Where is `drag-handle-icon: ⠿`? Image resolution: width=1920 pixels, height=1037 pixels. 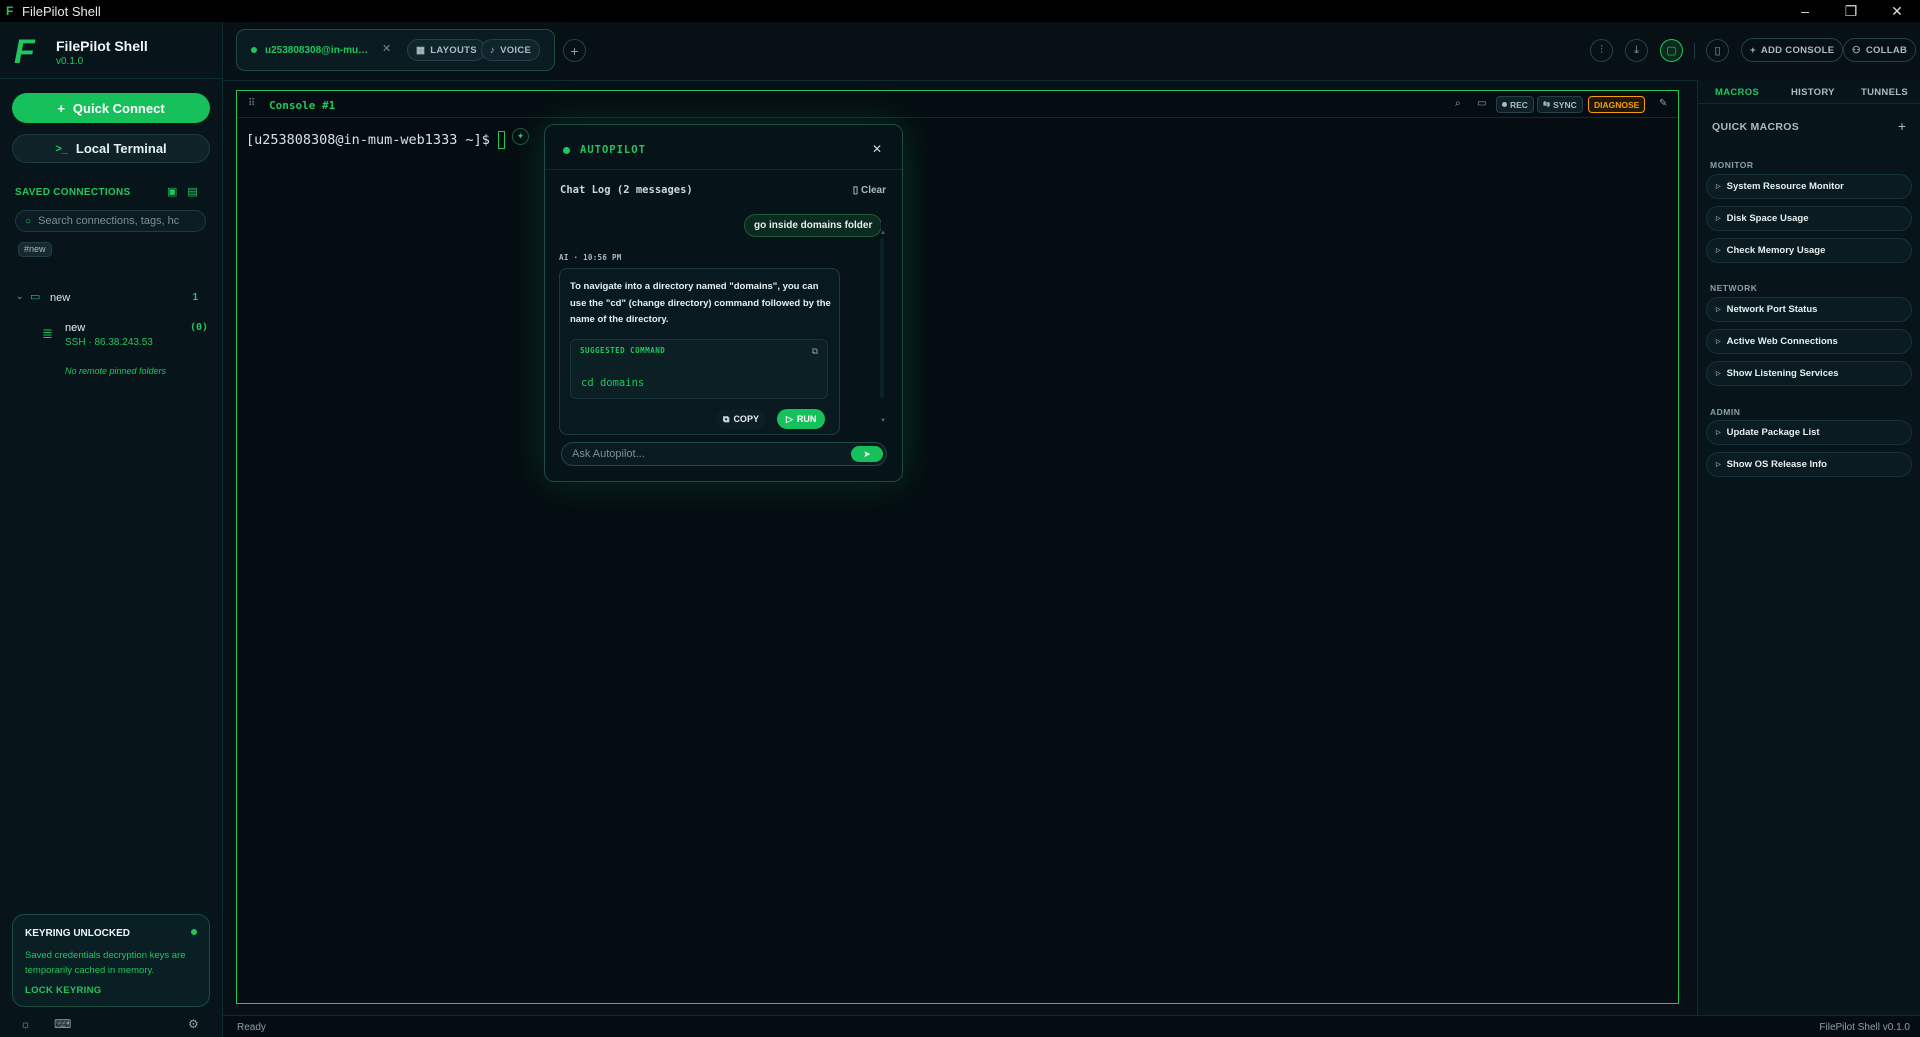
drag-handle-icon: ⠿ is located at coordinates (251, 103).